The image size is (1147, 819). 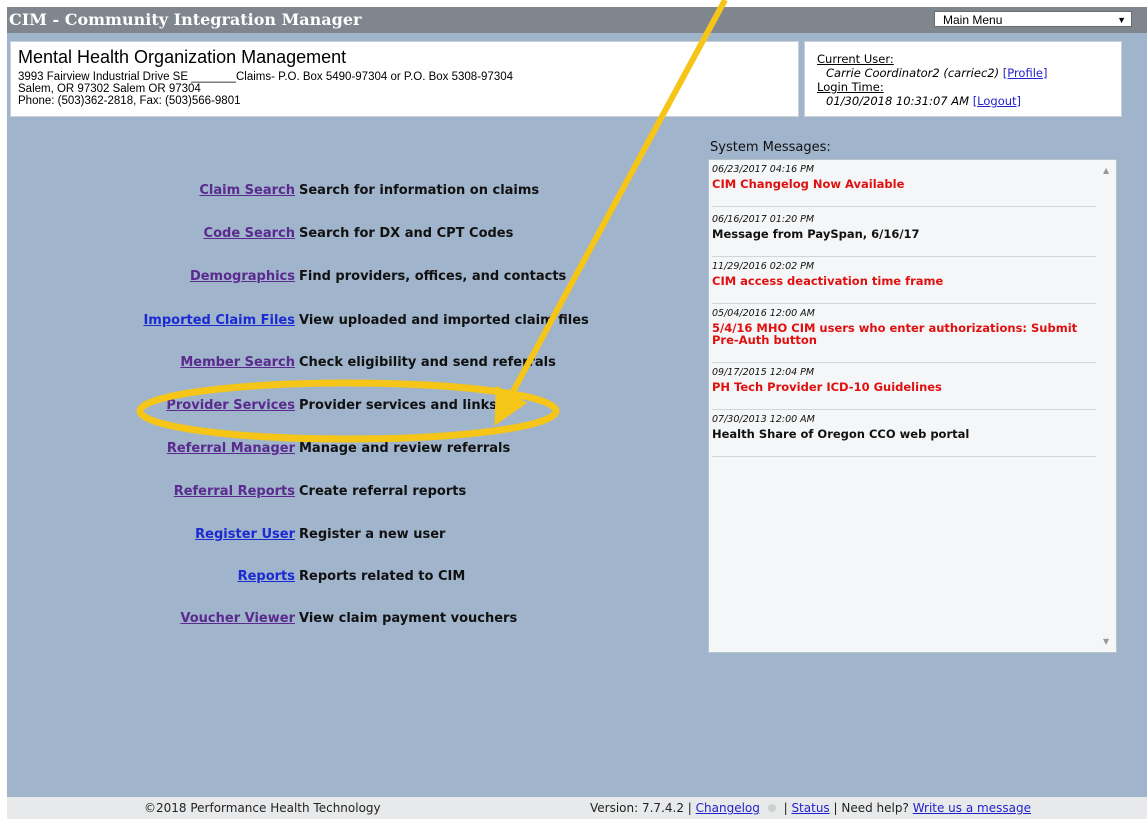 What do you see at coordinates (247, 190) in the screenshot?
I see `claim-search-link: Claim Search` at bounding box center [247, 190].